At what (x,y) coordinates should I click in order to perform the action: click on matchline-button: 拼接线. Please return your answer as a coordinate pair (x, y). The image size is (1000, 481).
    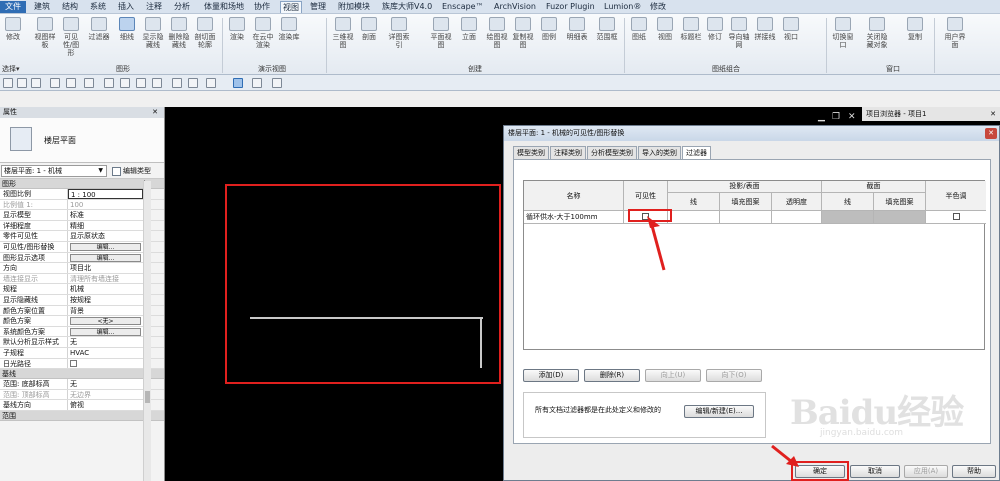
    Looking at the image, I should click on (765, 29).